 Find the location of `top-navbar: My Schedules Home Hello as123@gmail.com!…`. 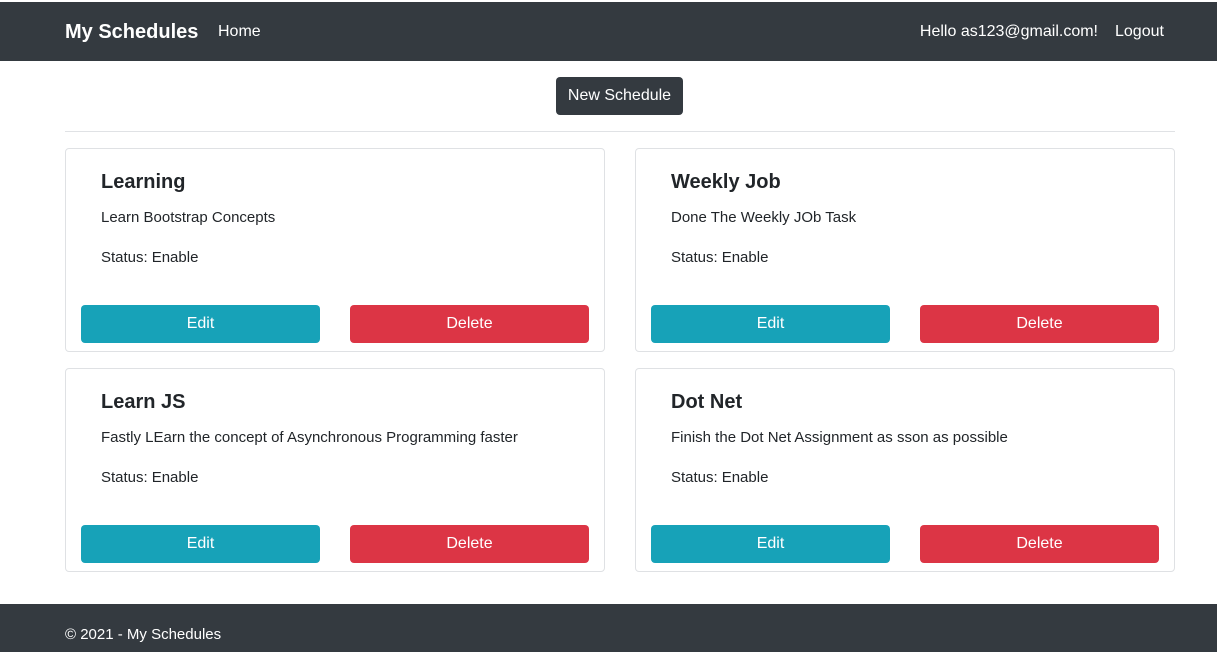

top-navbar: My Schedules Home Hello as123@gmail.com!… is located at coordinates (608, 30).